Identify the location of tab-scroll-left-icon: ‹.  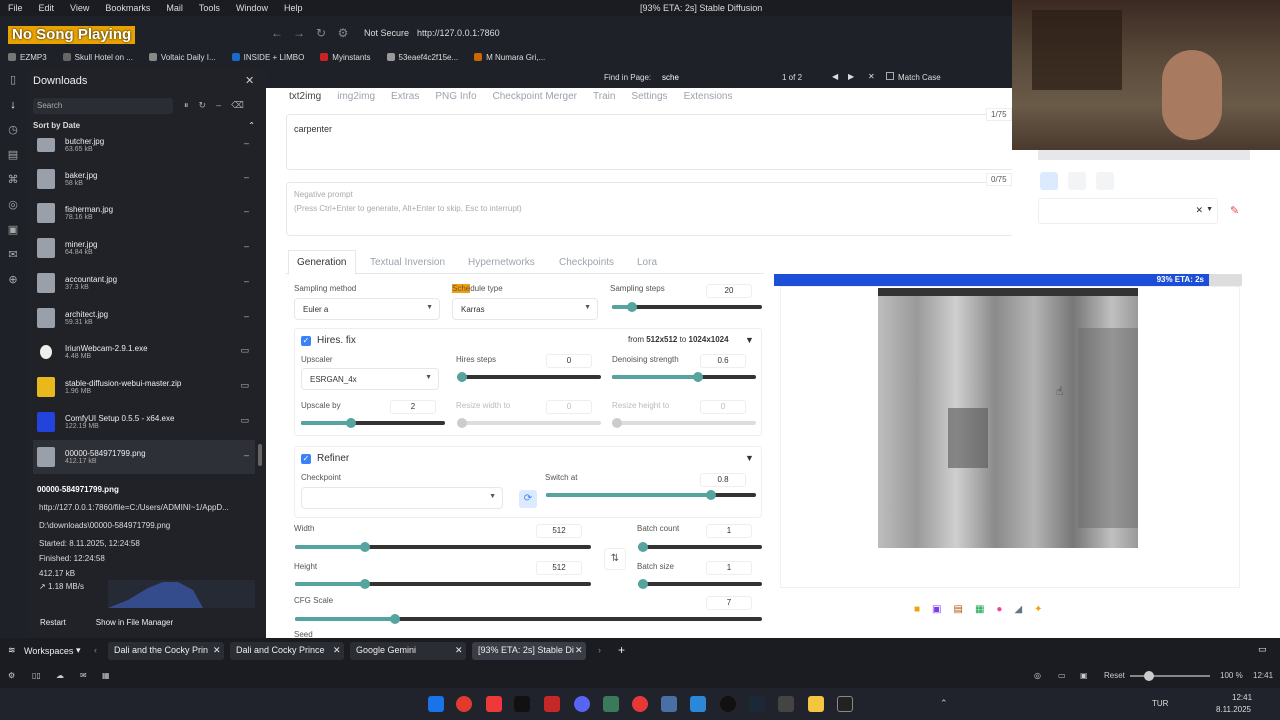
(95, 650).